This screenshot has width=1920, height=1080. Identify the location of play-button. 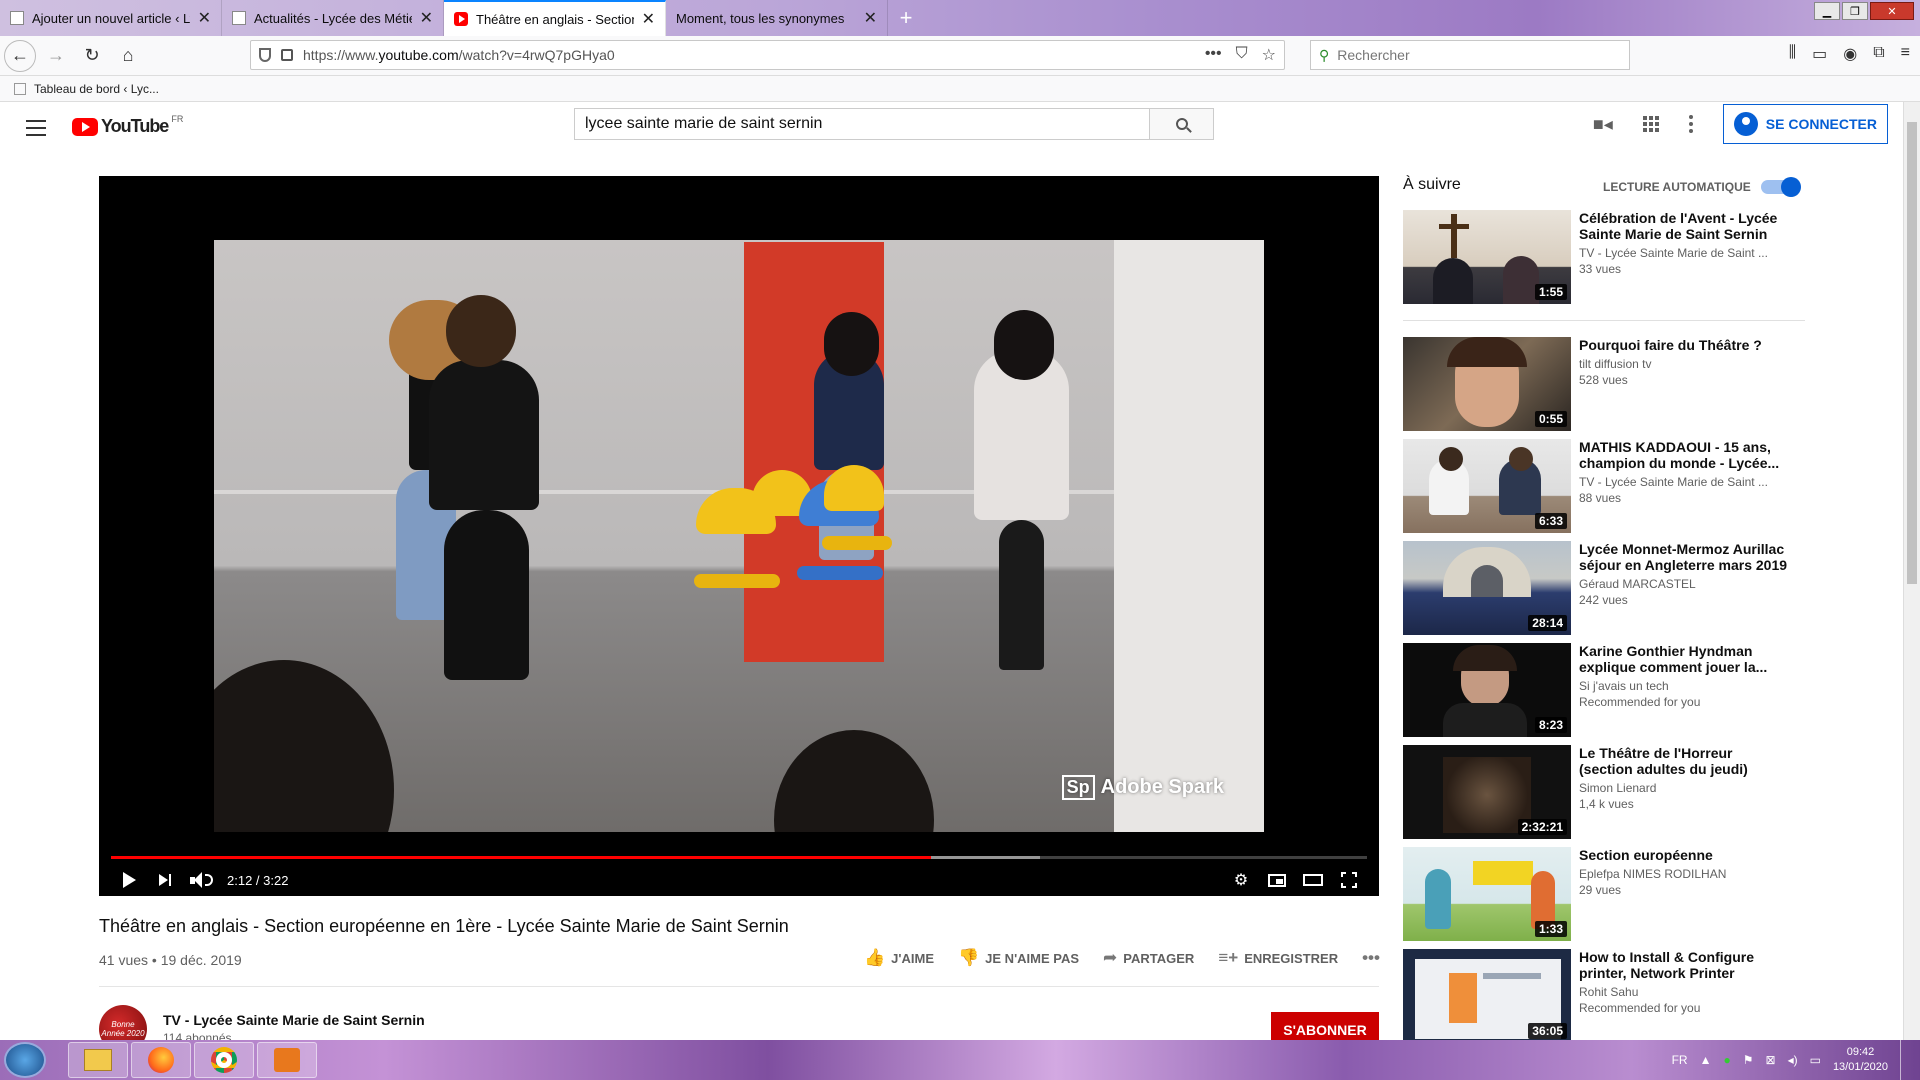
(129, 880).